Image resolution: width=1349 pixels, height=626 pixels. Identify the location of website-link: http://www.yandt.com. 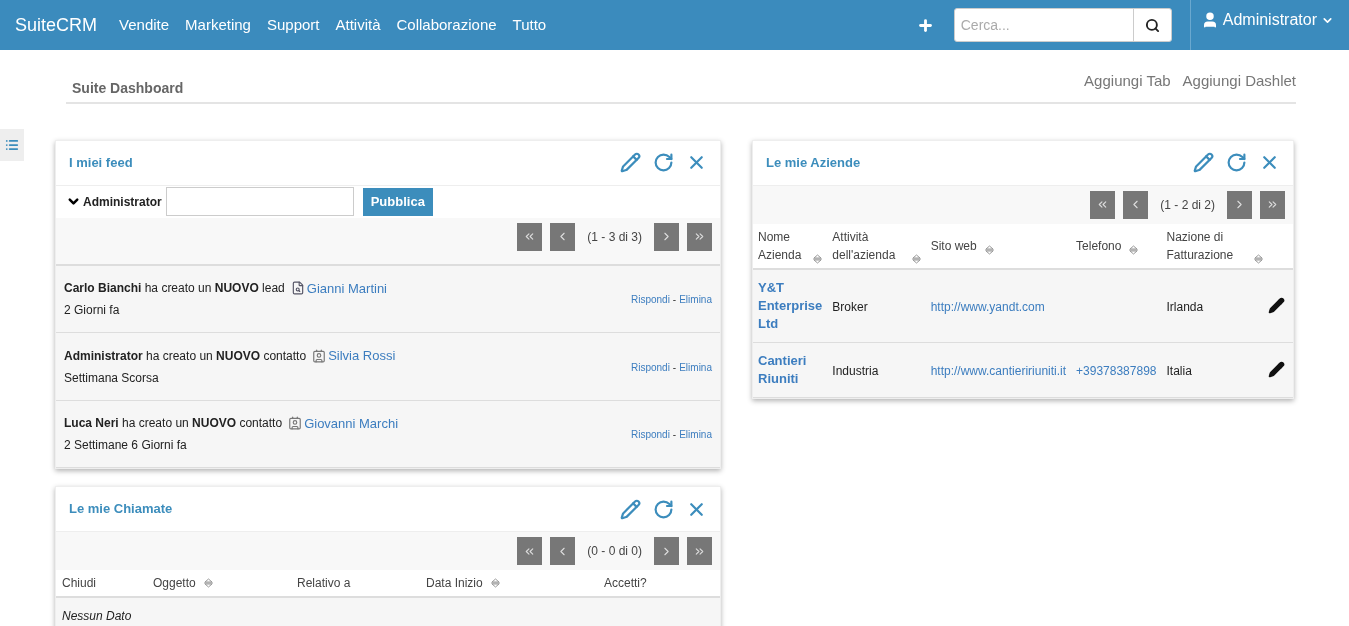
(987, 306).